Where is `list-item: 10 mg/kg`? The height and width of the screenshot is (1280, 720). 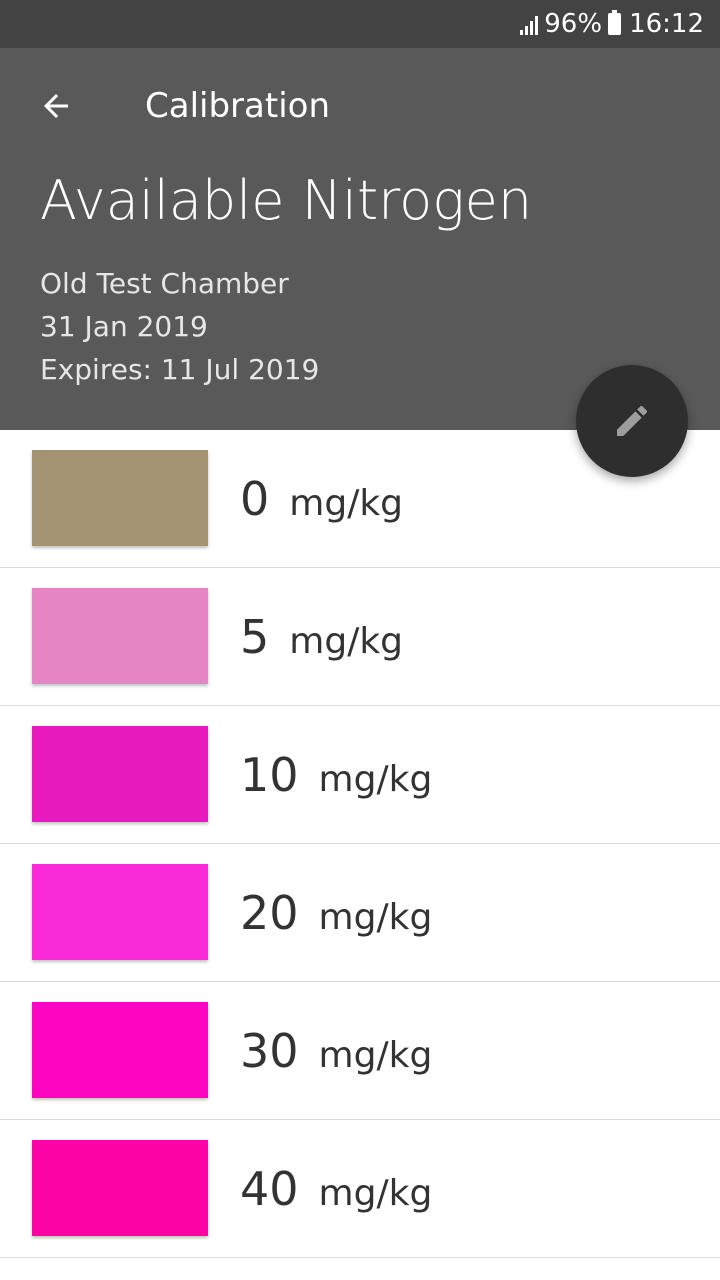
list-item: 10 mg/kg is located at coordinates (360, 775).